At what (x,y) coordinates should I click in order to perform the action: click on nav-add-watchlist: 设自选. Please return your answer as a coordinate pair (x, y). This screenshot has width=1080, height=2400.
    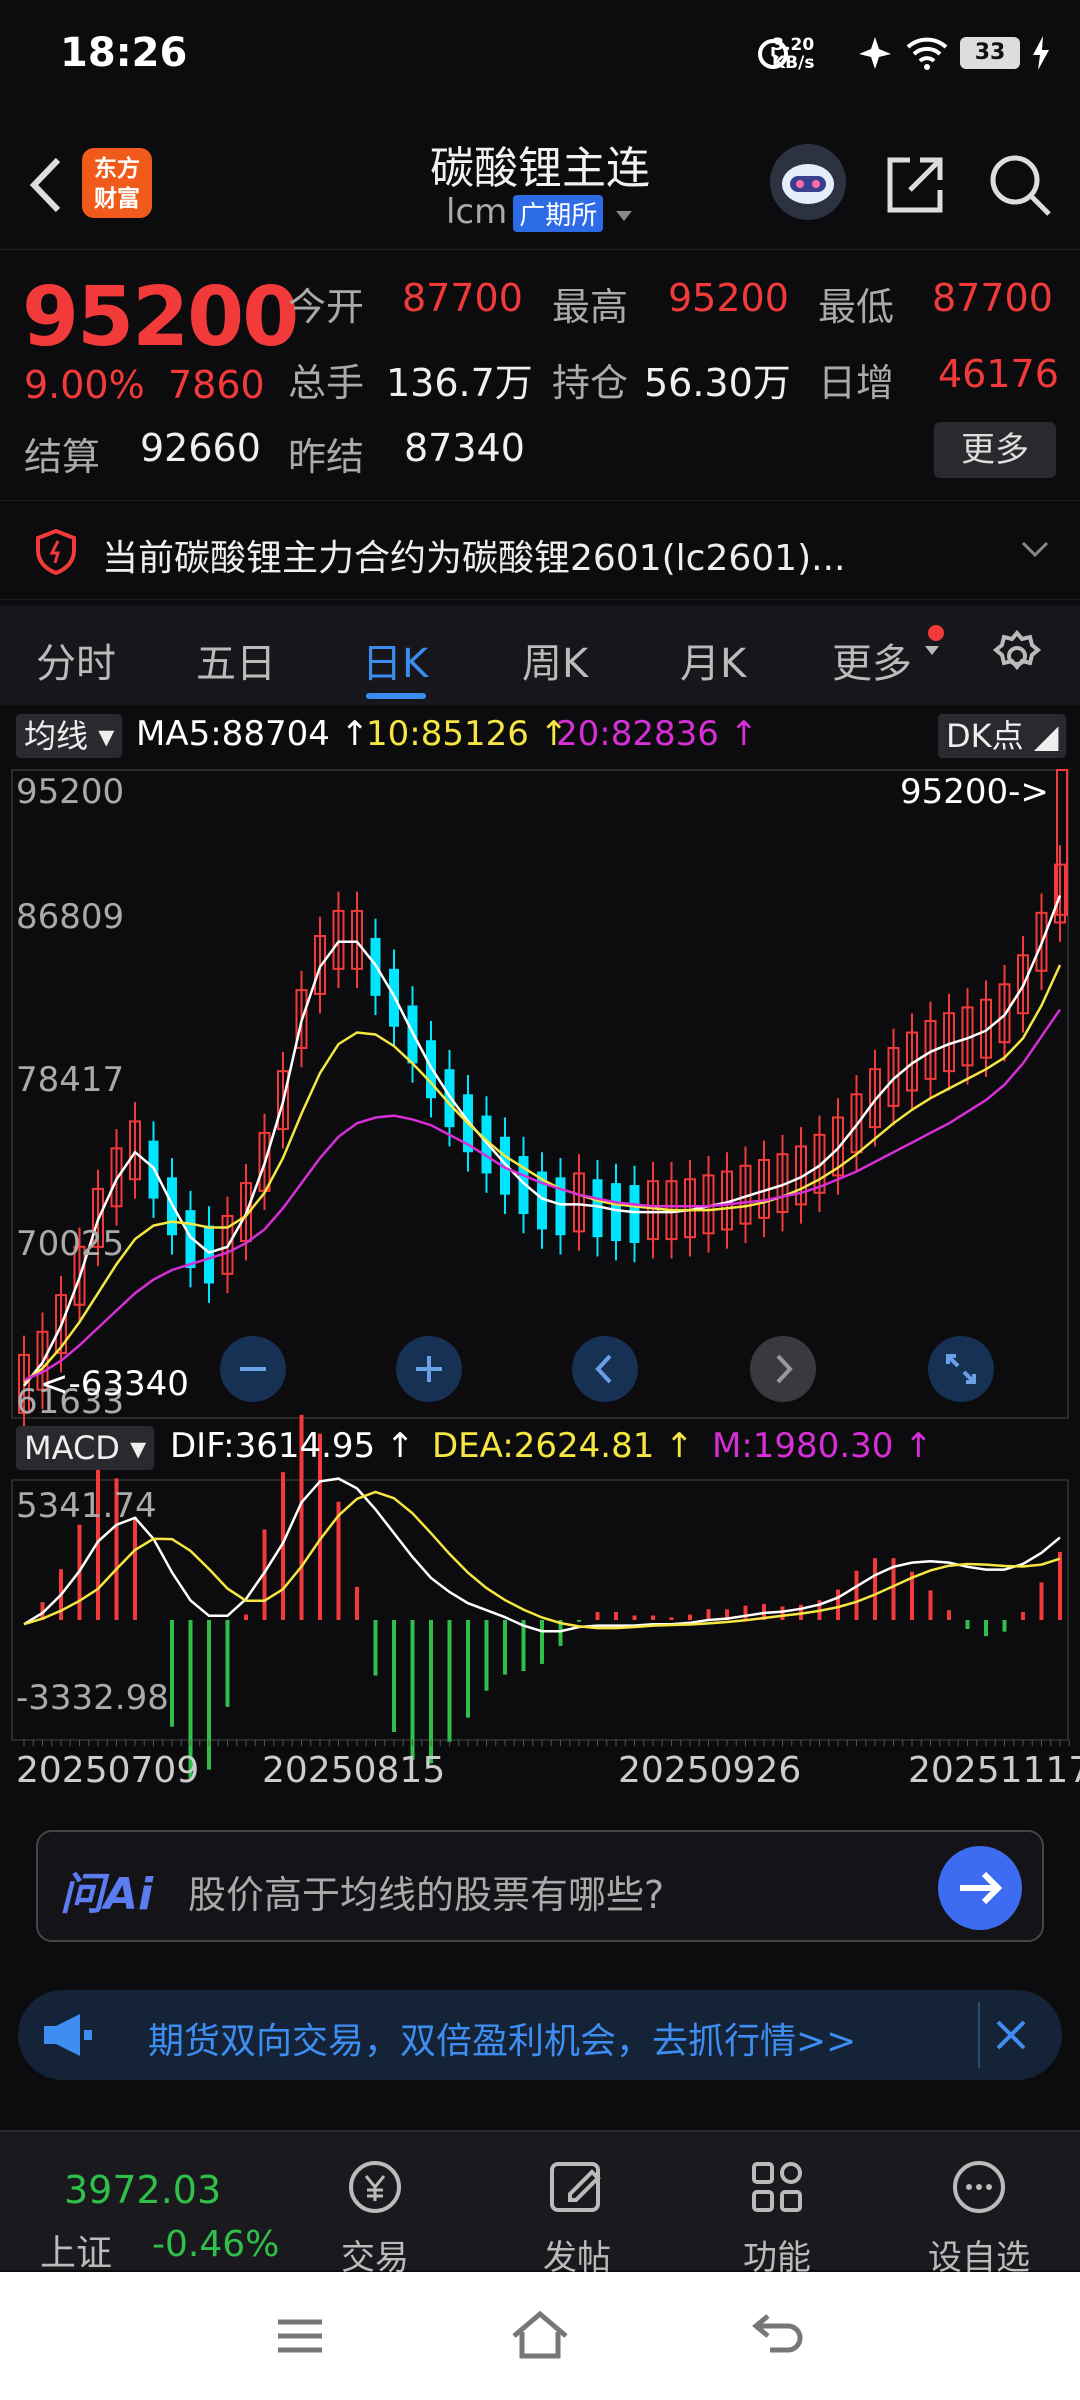
    Looking at the image, I should click on (979, 2208).